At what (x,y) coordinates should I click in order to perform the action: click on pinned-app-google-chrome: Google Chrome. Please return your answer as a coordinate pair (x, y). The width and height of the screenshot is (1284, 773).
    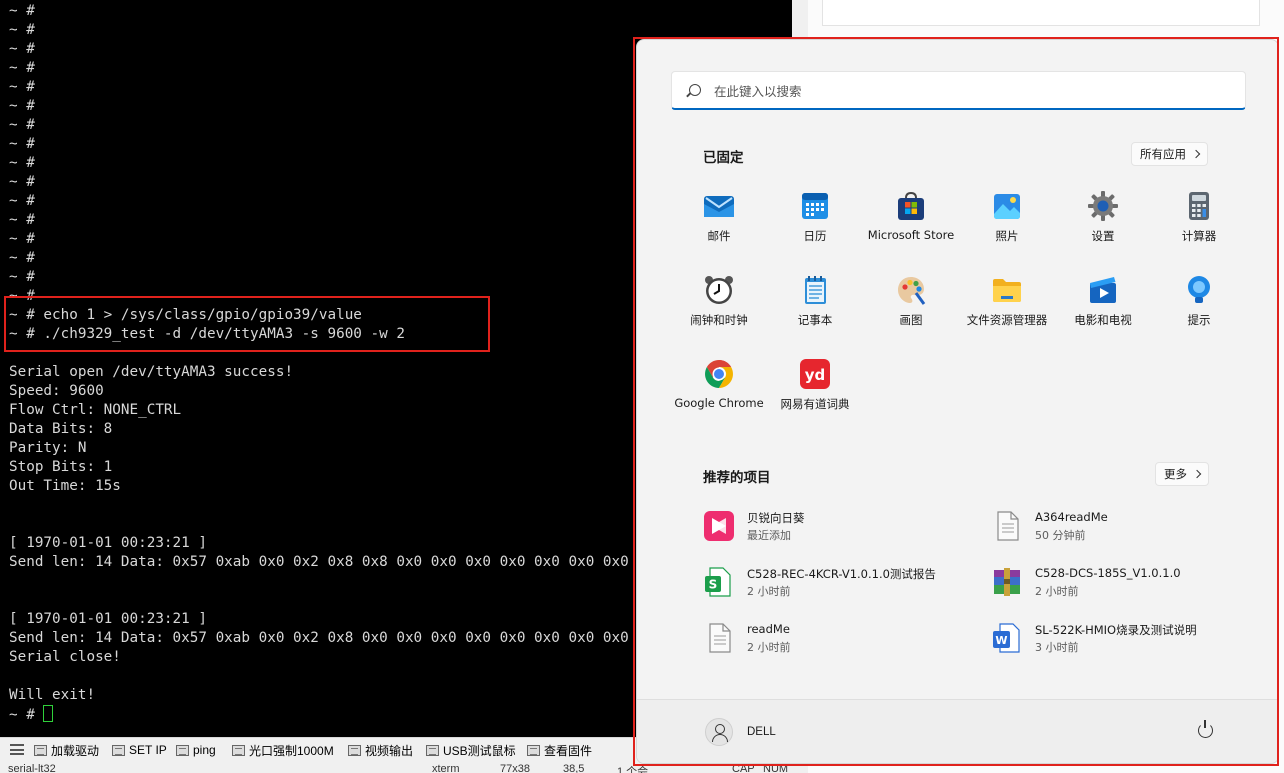
    Looking at the image, I should click on (719, 384).